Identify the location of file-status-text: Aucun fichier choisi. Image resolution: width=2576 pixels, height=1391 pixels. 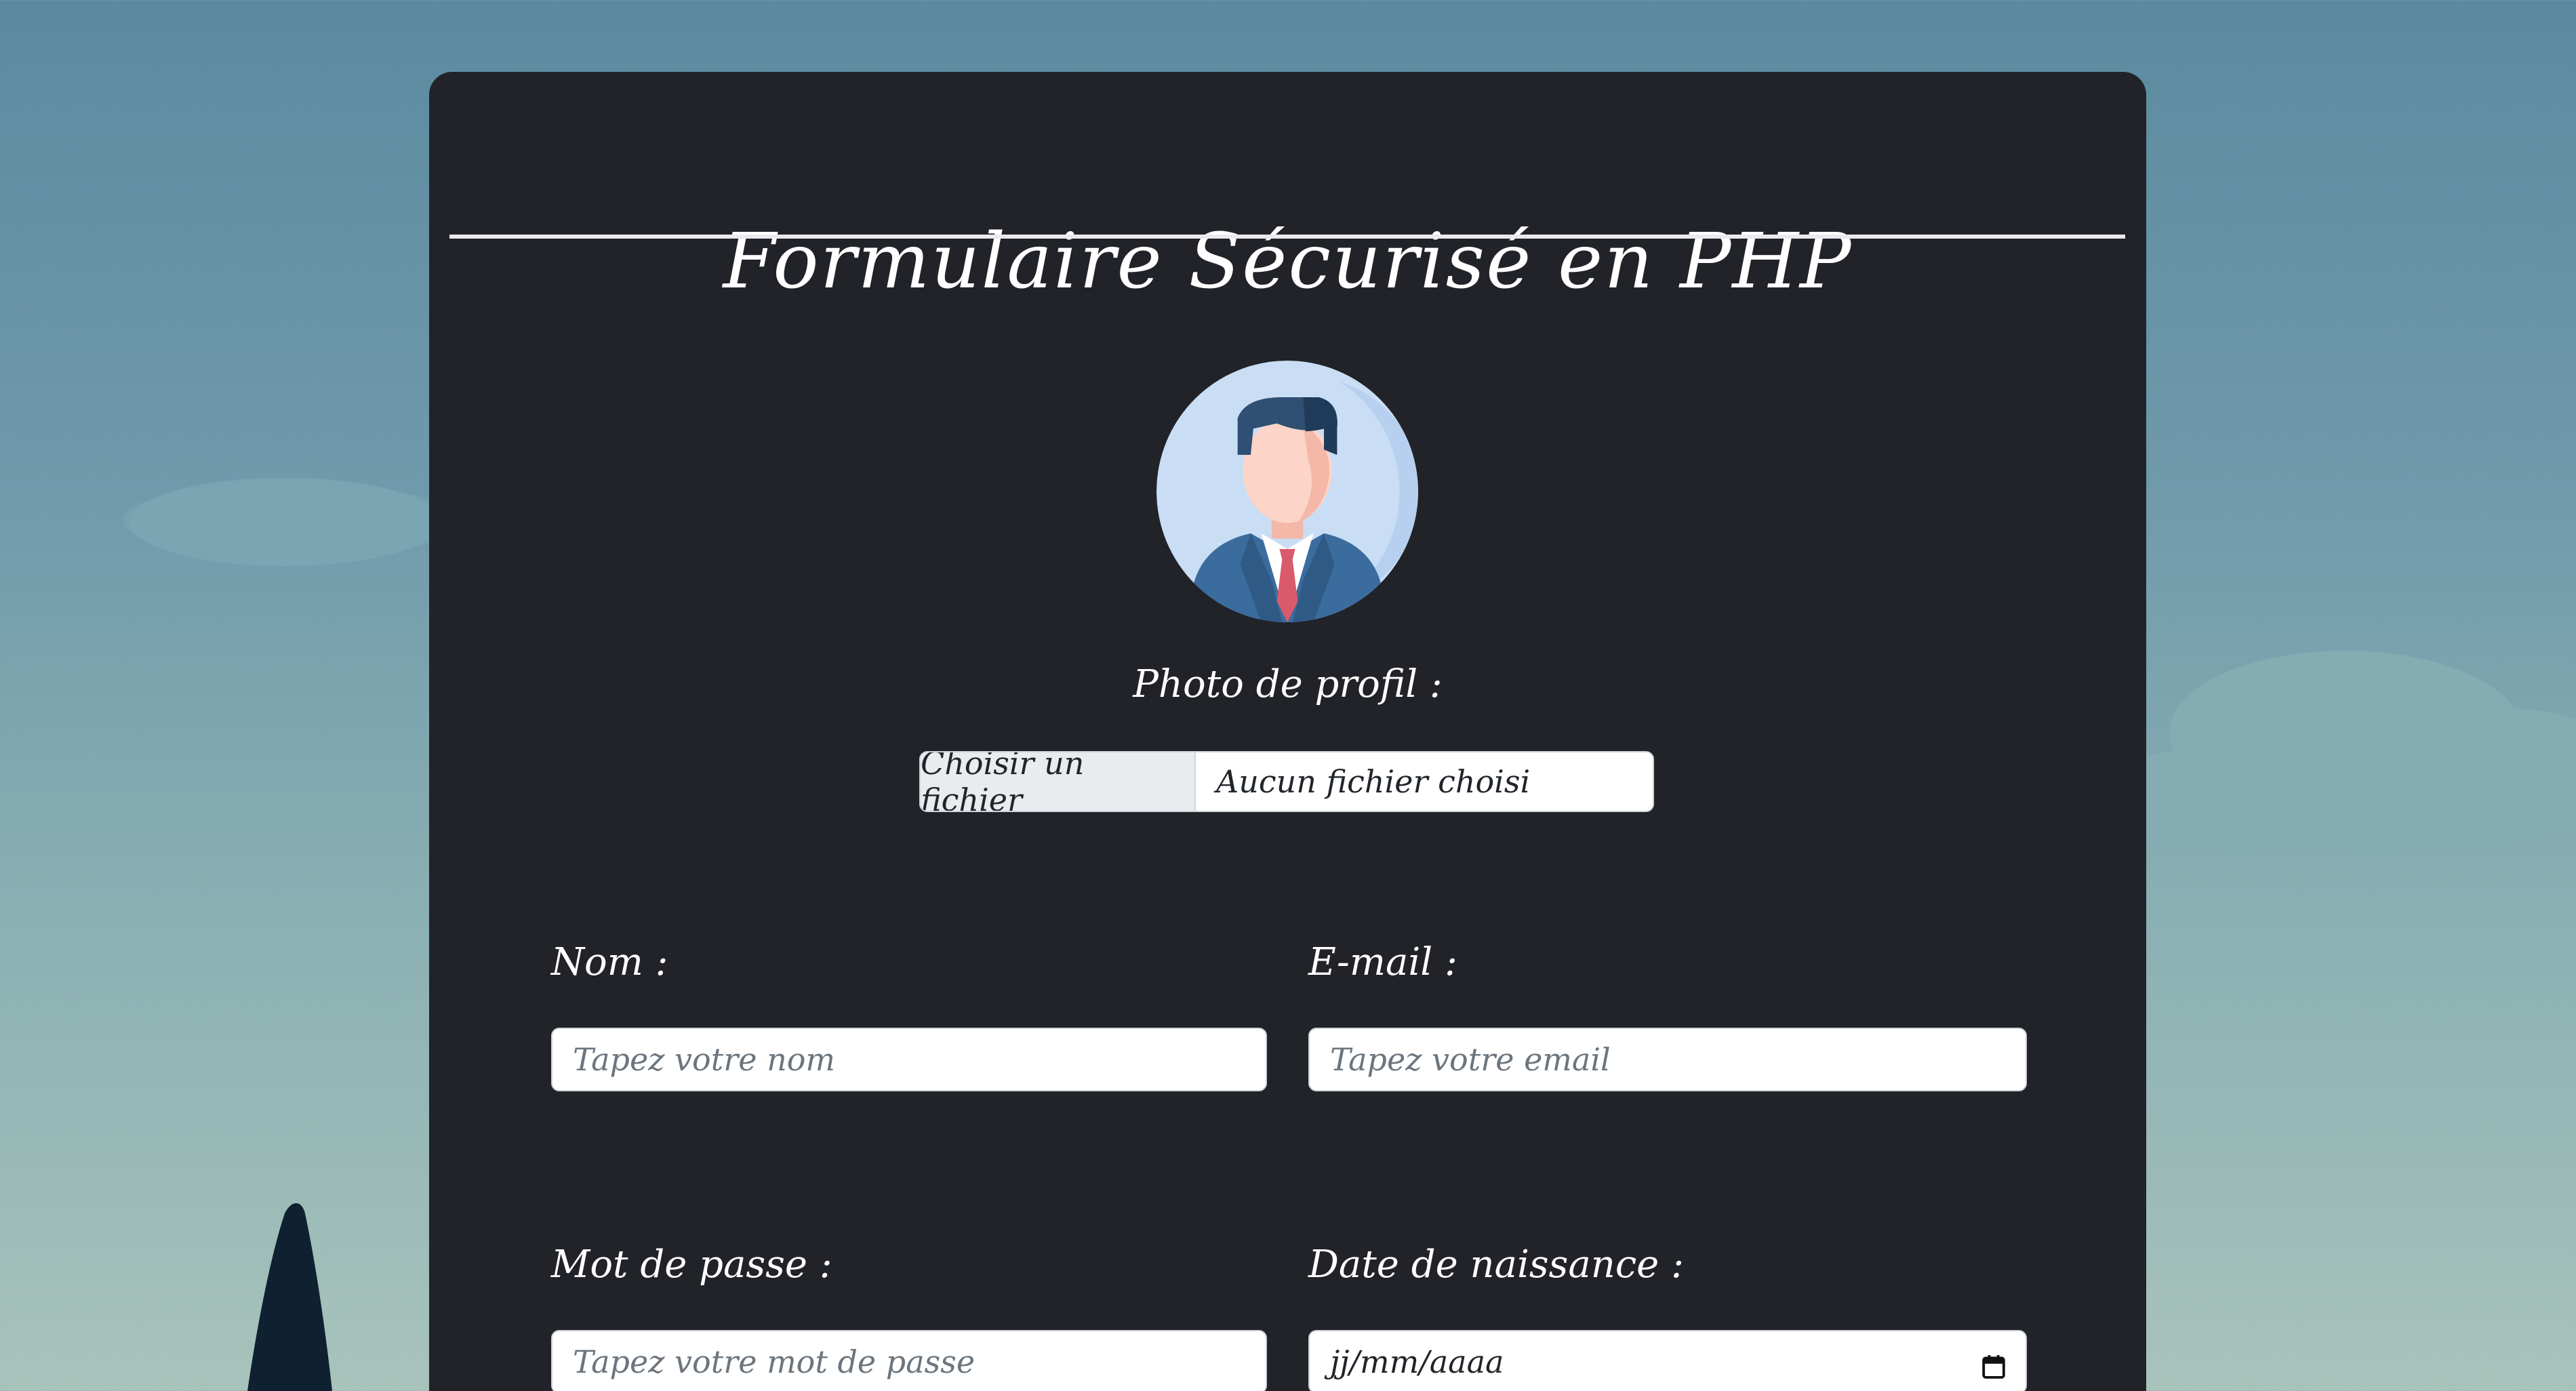
(1373, 781).